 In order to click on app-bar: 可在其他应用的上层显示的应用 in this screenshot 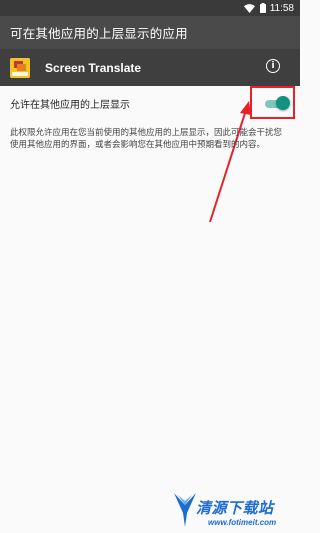, I will do `click(150, 32)`.